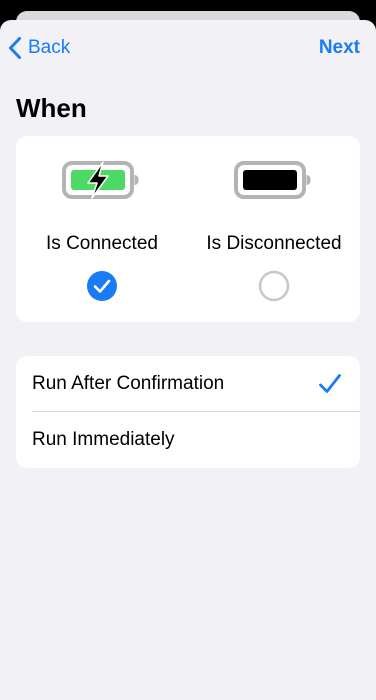  I want to click on row-label: Run After Confirmation, so click(128, 383).